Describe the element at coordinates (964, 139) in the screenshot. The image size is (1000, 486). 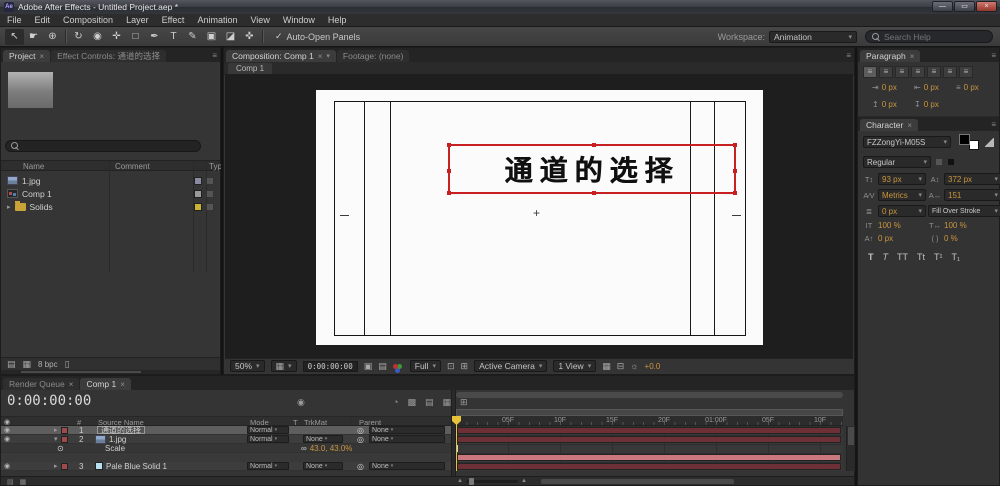
I see `fill-color-swatch` at that location.